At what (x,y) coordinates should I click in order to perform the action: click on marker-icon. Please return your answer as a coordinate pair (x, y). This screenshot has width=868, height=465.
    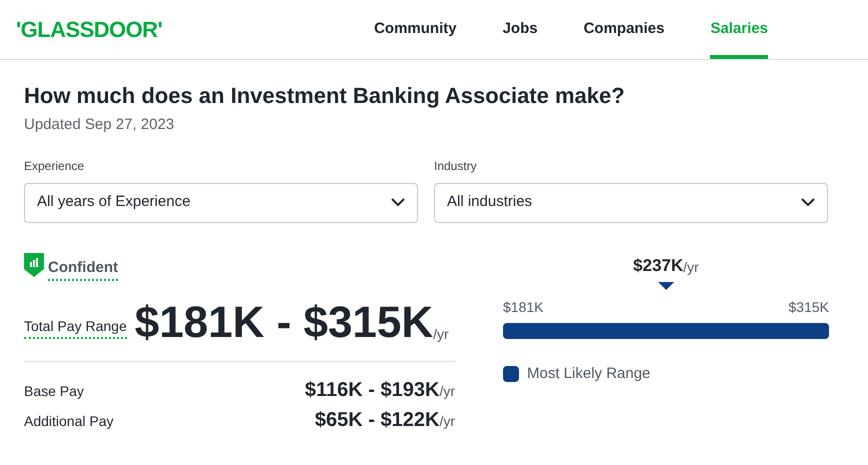
    Looking at the image, I should click on (666, 286).